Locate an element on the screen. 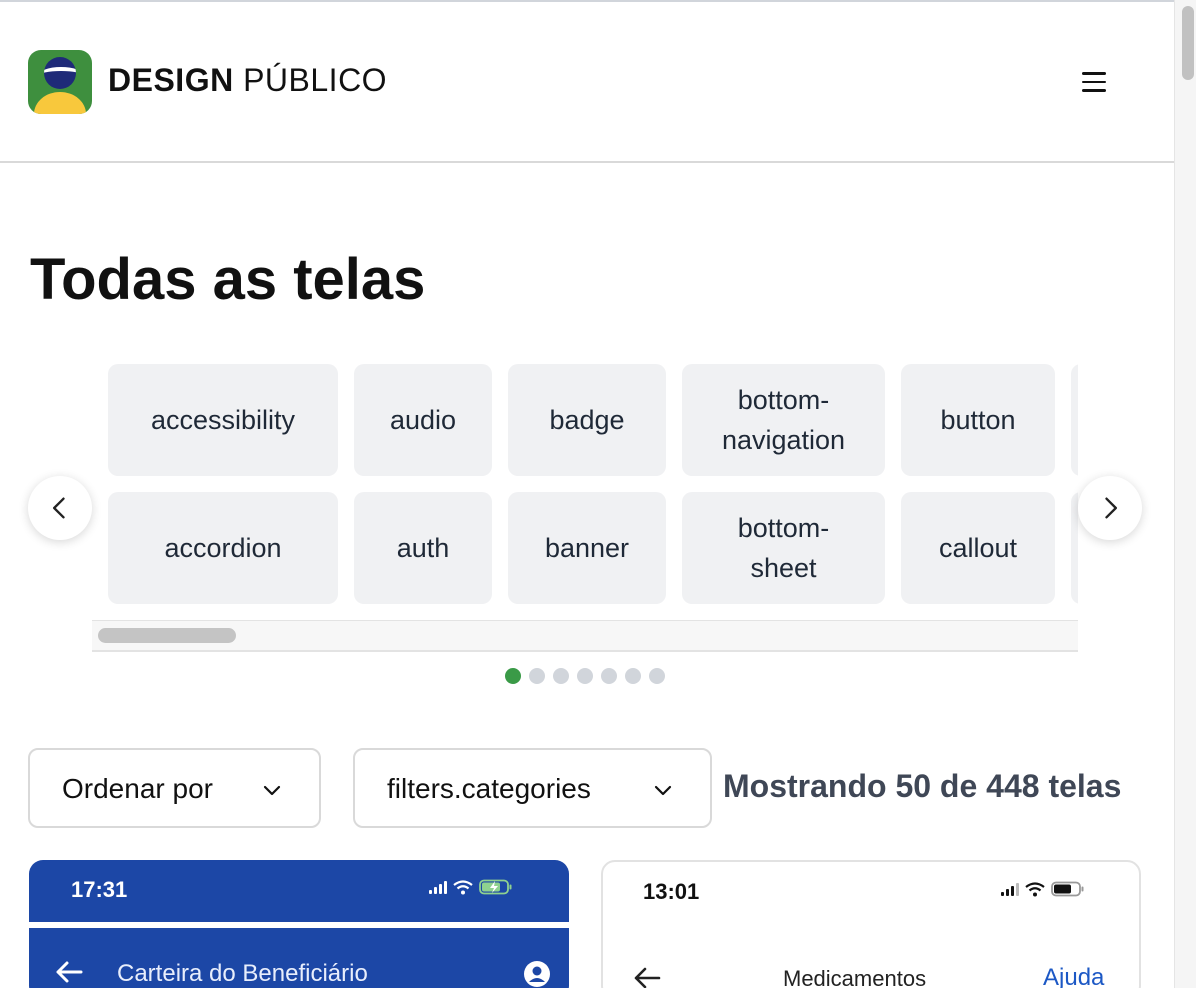 The width and height of the screenshot is (1196, 988). tag-chip: accessibility is located at coordinates (223, 420).